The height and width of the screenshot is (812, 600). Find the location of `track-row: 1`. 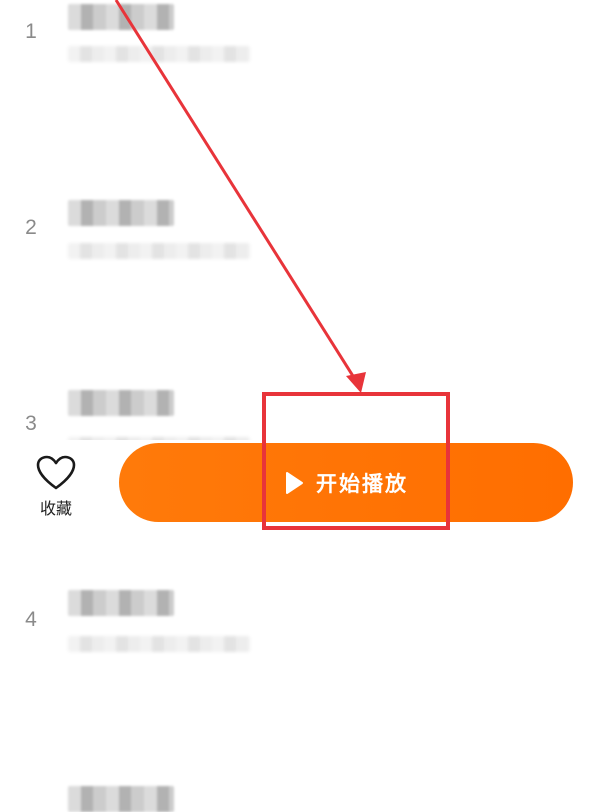

track-row: 1 is located at coordinates (300, 49).